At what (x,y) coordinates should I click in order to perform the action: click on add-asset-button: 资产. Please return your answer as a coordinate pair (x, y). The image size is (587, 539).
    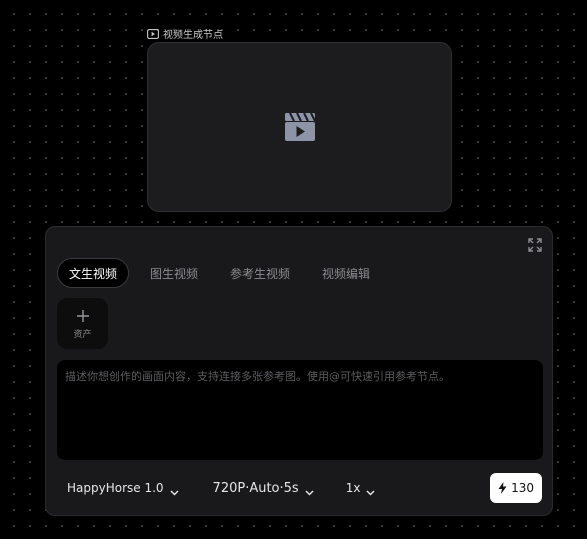
    Looking at the image, I should click on (82, 323).